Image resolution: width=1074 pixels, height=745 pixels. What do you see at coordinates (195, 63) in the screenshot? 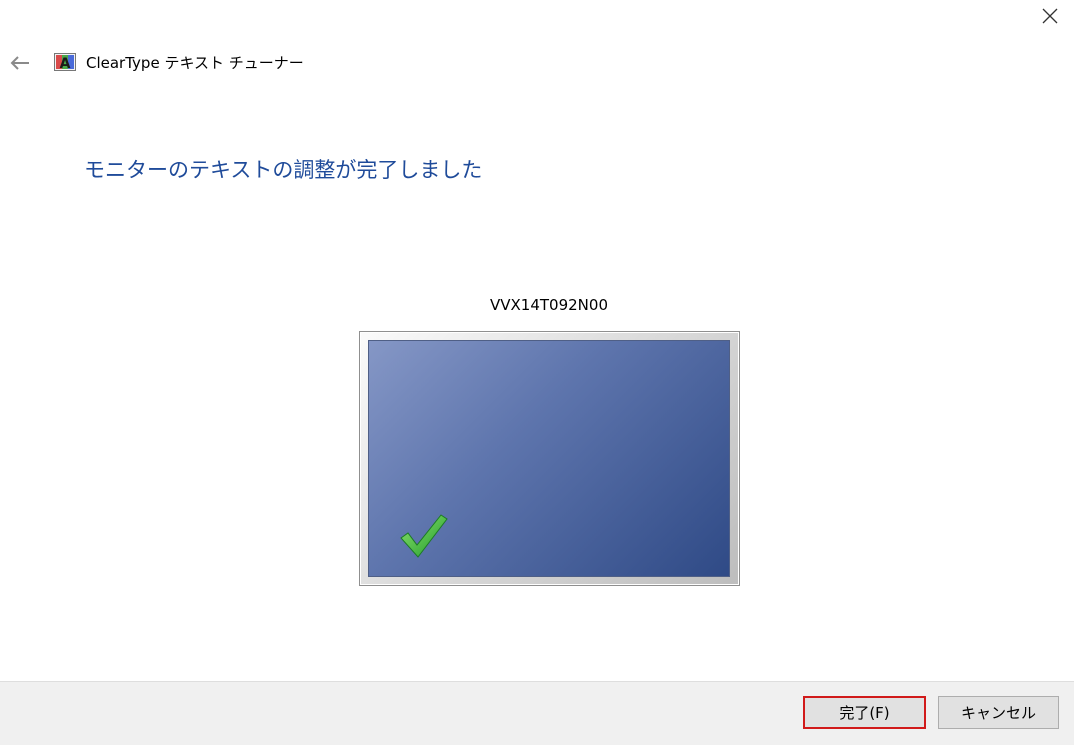
I see `window-title: ClearType テキスト チューナー` at bounding box center [195, 63].